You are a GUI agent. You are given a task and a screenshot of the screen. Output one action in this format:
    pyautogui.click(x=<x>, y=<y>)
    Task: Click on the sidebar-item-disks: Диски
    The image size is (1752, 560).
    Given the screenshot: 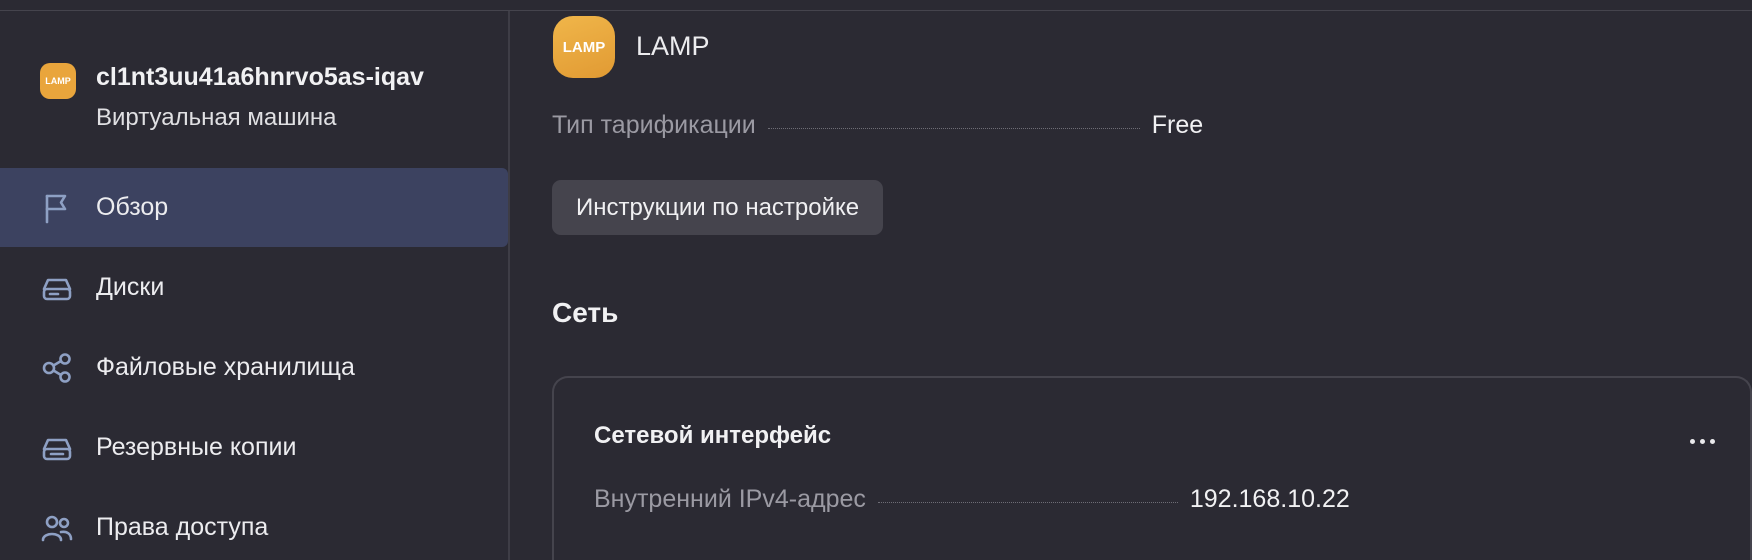 What is the action you would take?
    pyautogui.click(x=254, y=287)
    